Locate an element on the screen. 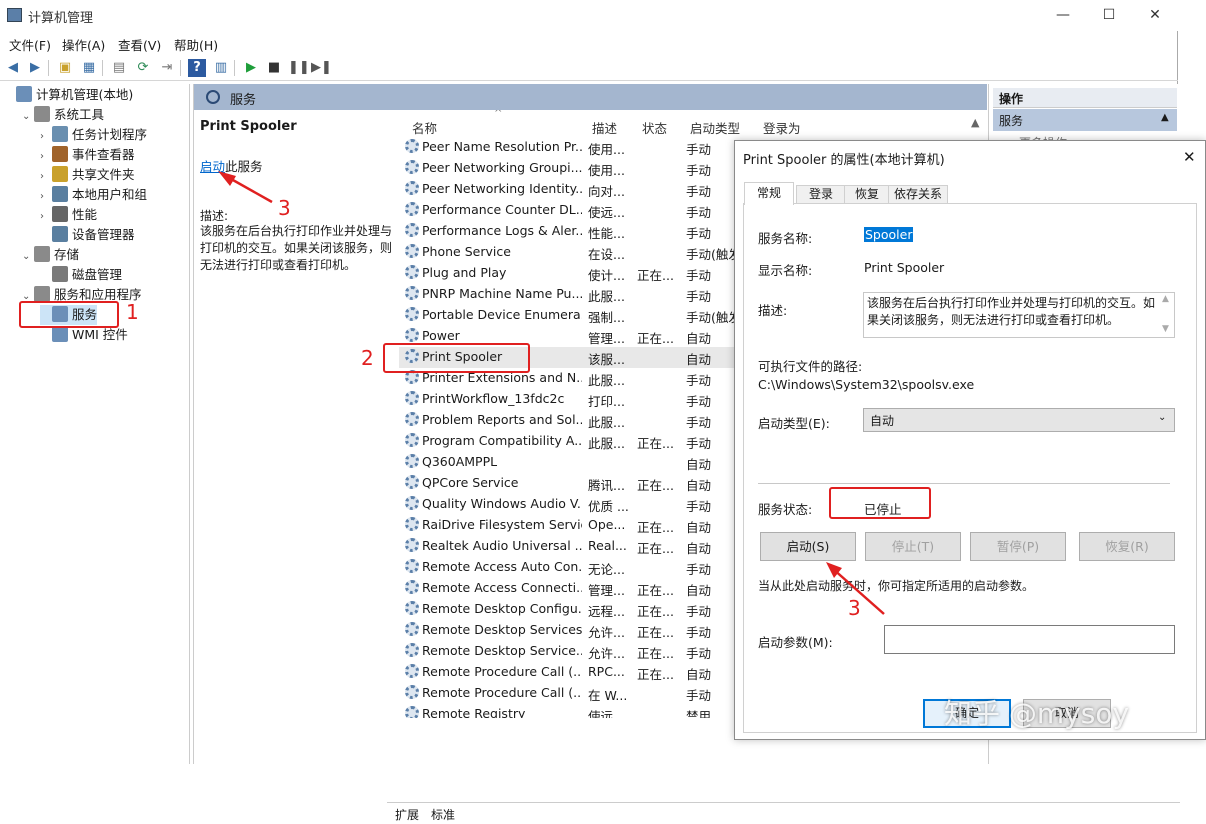  annotation-arrowhead-link is located at coordinates (227, 178).